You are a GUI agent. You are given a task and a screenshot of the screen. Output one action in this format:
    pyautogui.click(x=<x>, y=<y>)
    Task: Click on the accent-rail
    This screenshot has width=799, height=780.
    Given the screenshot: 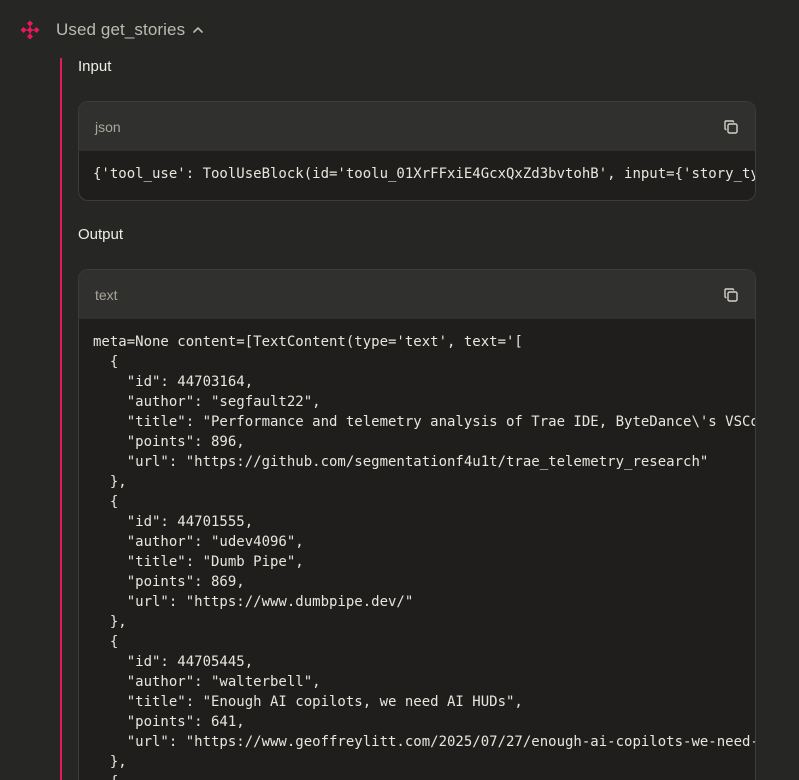 What is the action you would take?
    pyautogui.click(x=61, y=419)
    